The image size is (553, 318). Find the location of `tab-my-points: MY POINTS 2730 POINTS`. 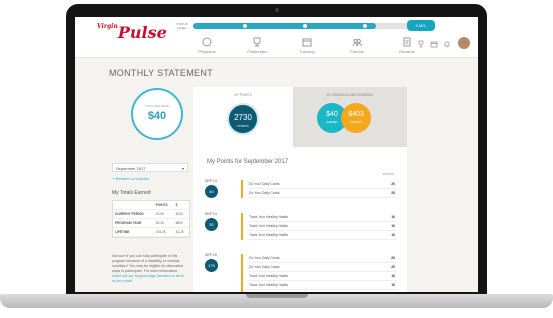

tab-my-points: MY POINTS 2730 POINTS is located at coordinates (243, 117).